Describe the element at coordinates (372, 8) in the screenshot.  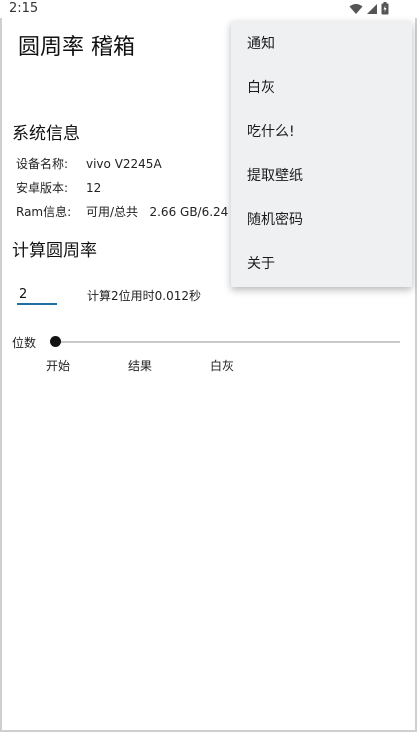
I see `signal-icon` at that location.